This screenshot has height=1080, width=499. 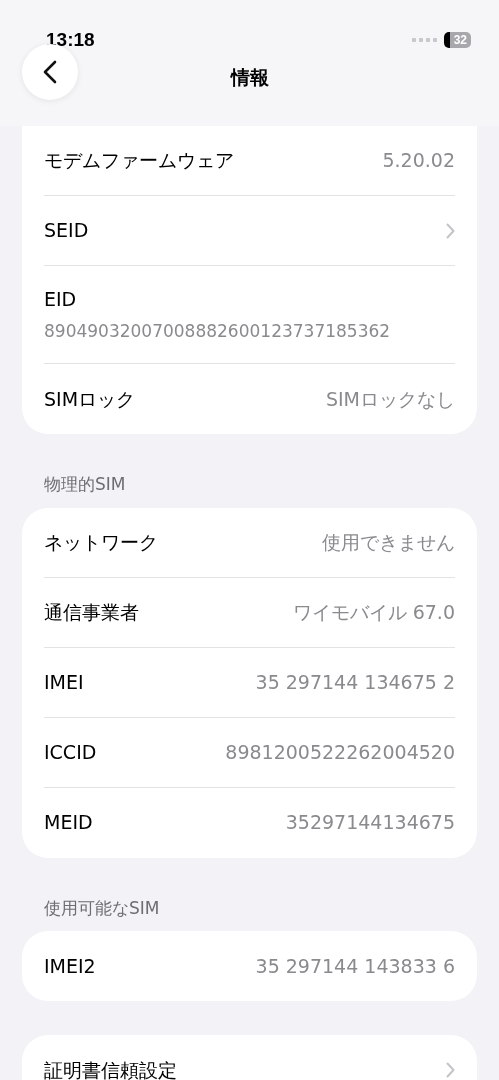 What do you see at coordinates (64, 682) in the screenshot?
I see `row-label: IMEI` at bounding box center [64, 682].